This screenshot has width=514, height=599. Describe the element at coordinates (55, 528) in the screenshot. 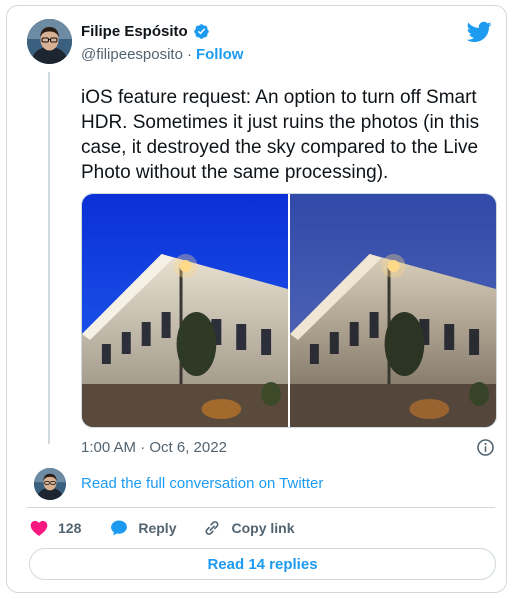

I see `like-button: 128` at that location.